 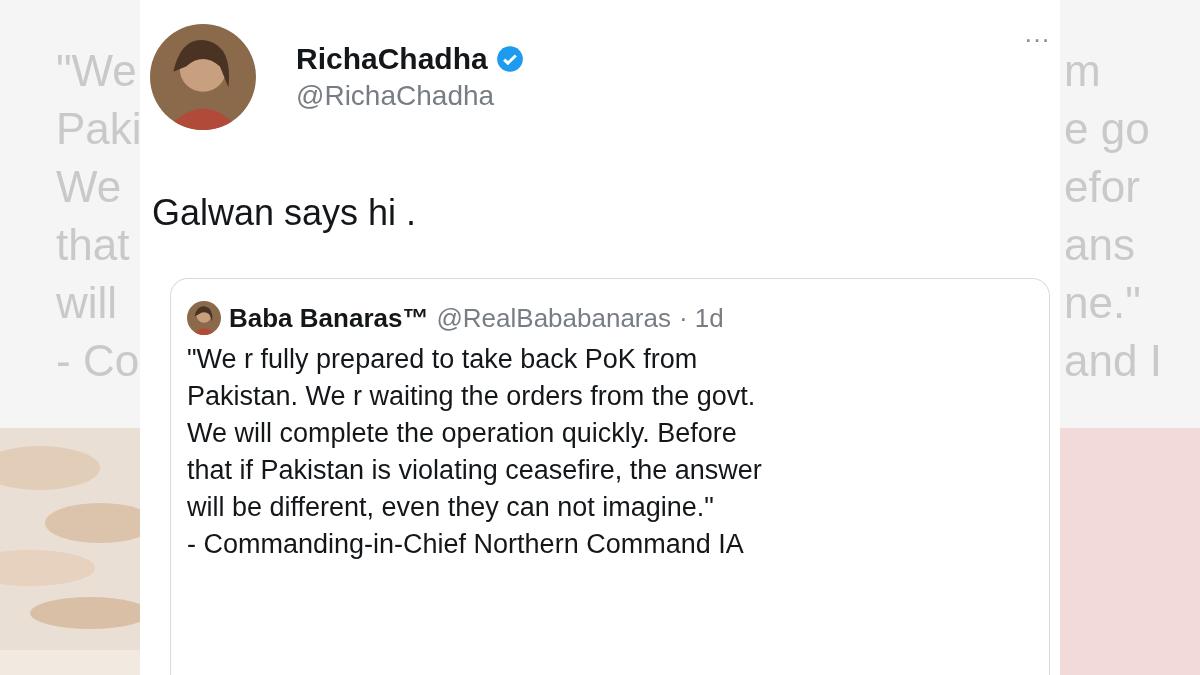 I want to click on avatar-icon, so click(x=204, y=318).